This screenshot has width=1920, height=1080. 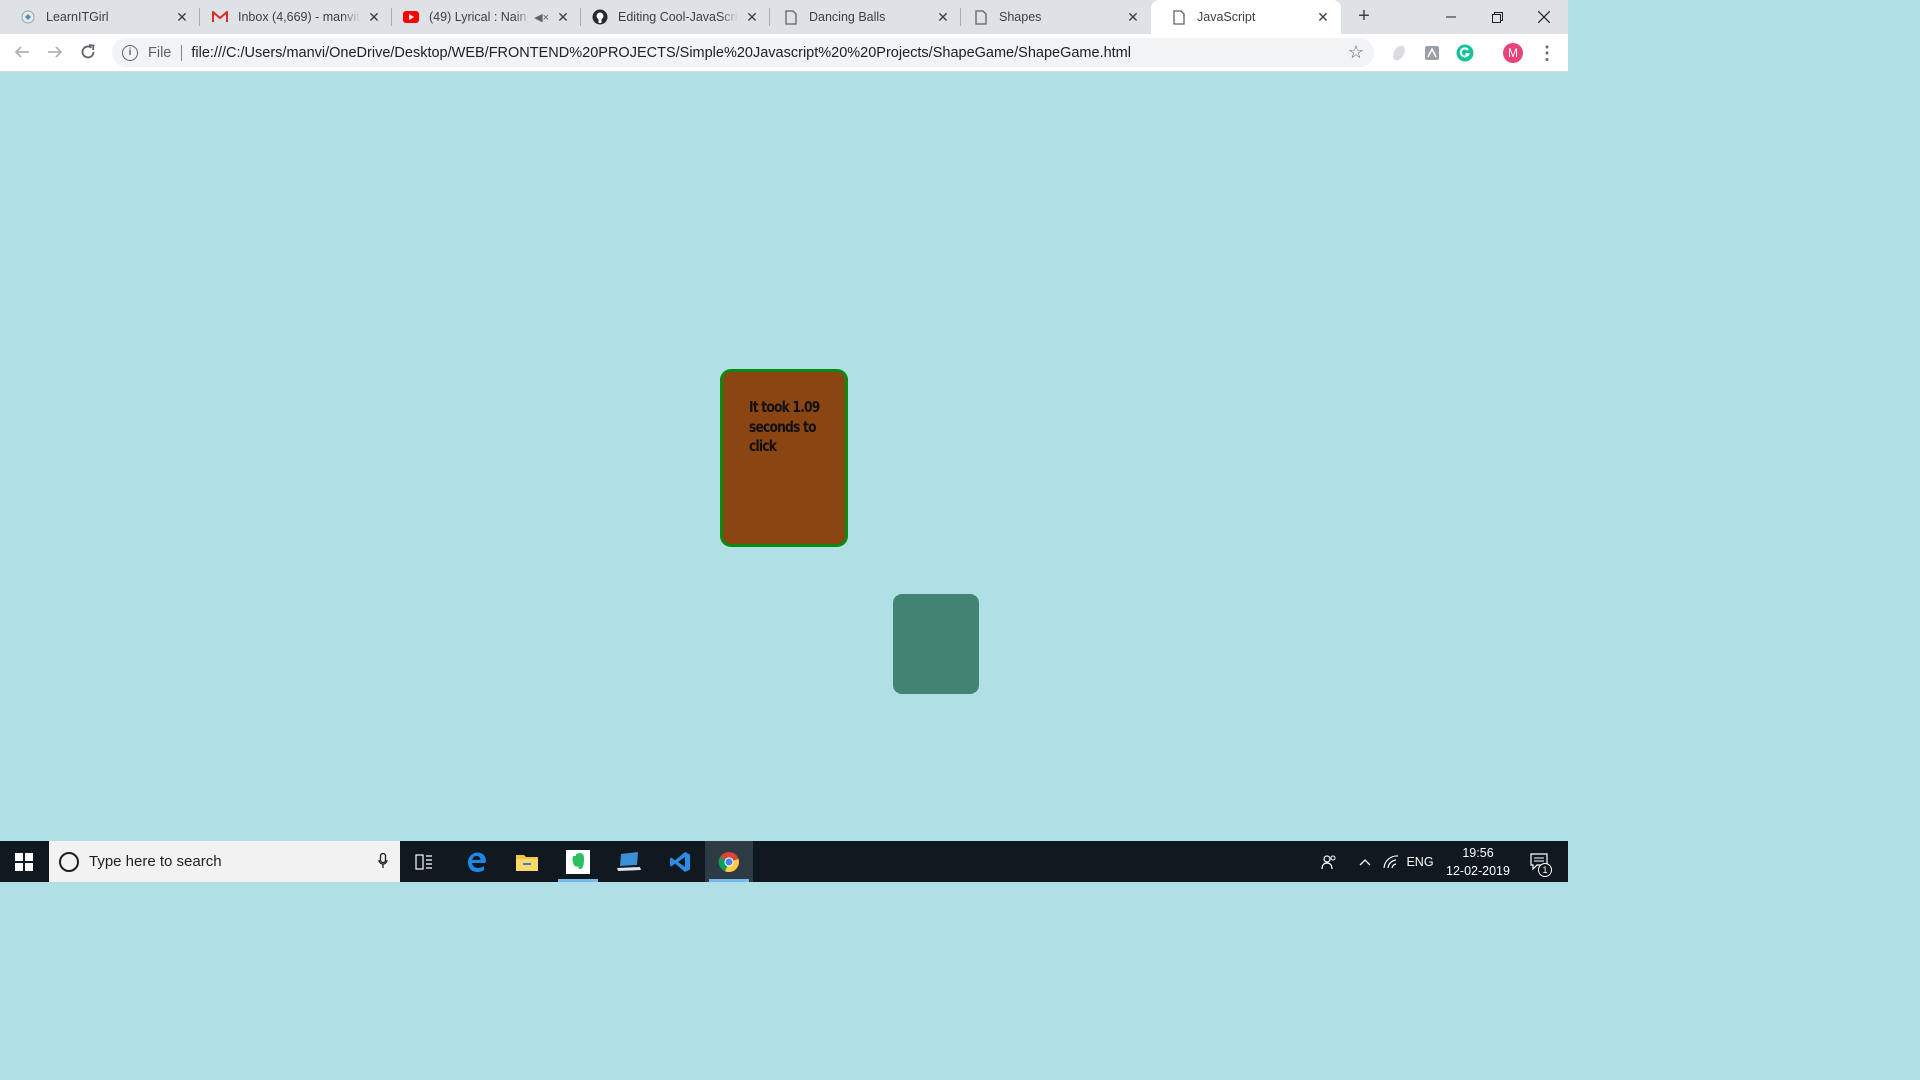 What do you see at coordinates (424, 861) in the screenshot?
I see `task-view-icon` at bounding box center [424, 861].